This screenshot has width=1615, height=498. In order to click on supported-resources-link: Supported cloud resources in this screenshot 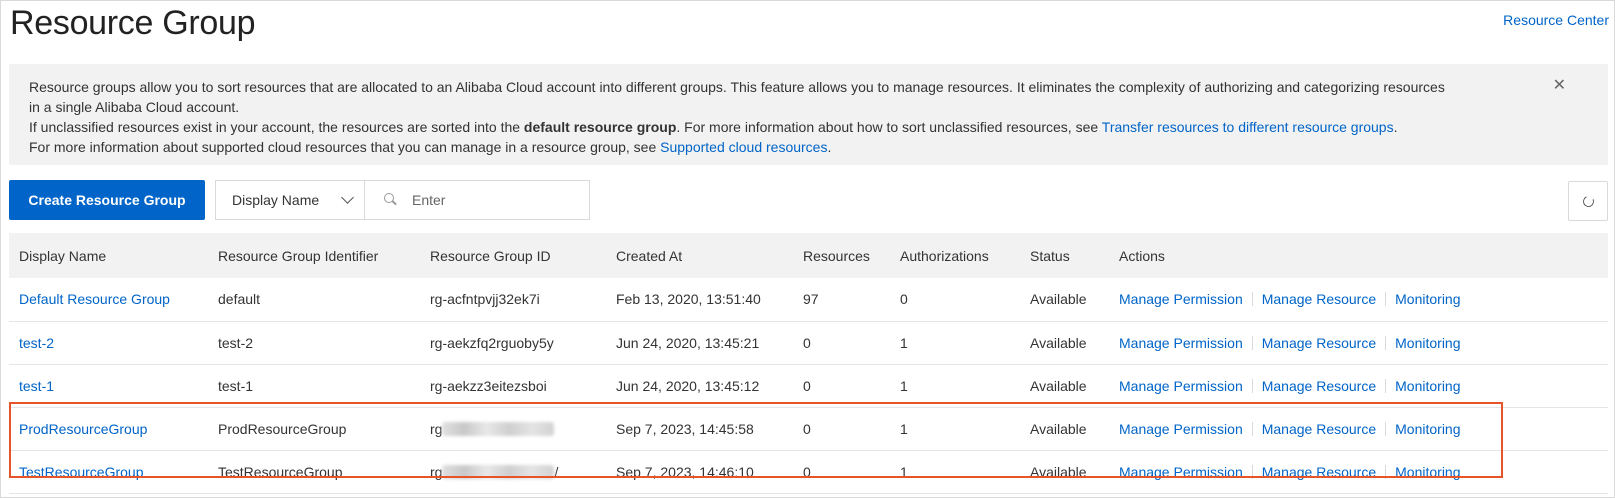, I will do `click(743, 147)`.